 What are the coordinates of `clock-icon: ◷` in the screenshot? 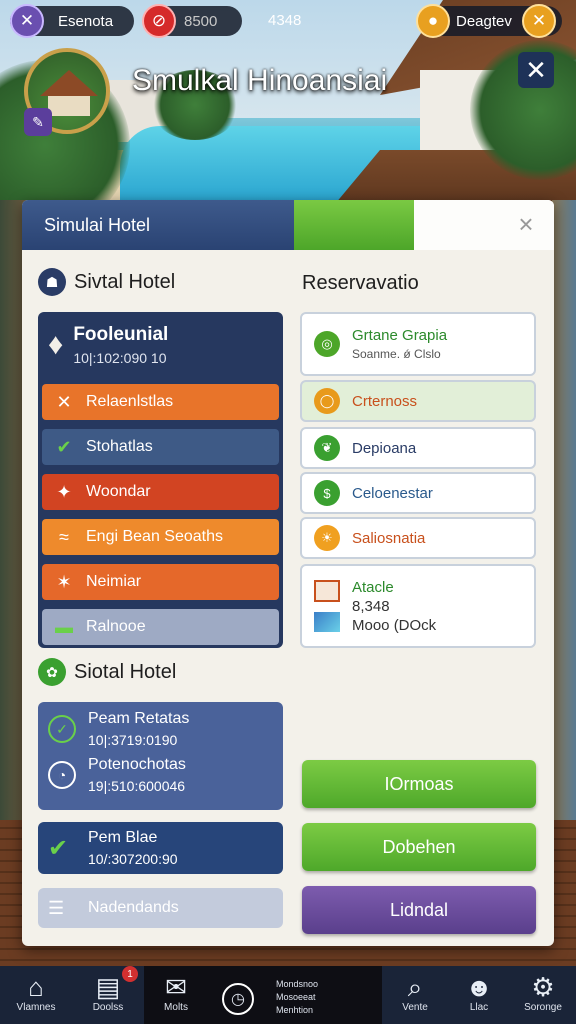 It's located at (238, 999).